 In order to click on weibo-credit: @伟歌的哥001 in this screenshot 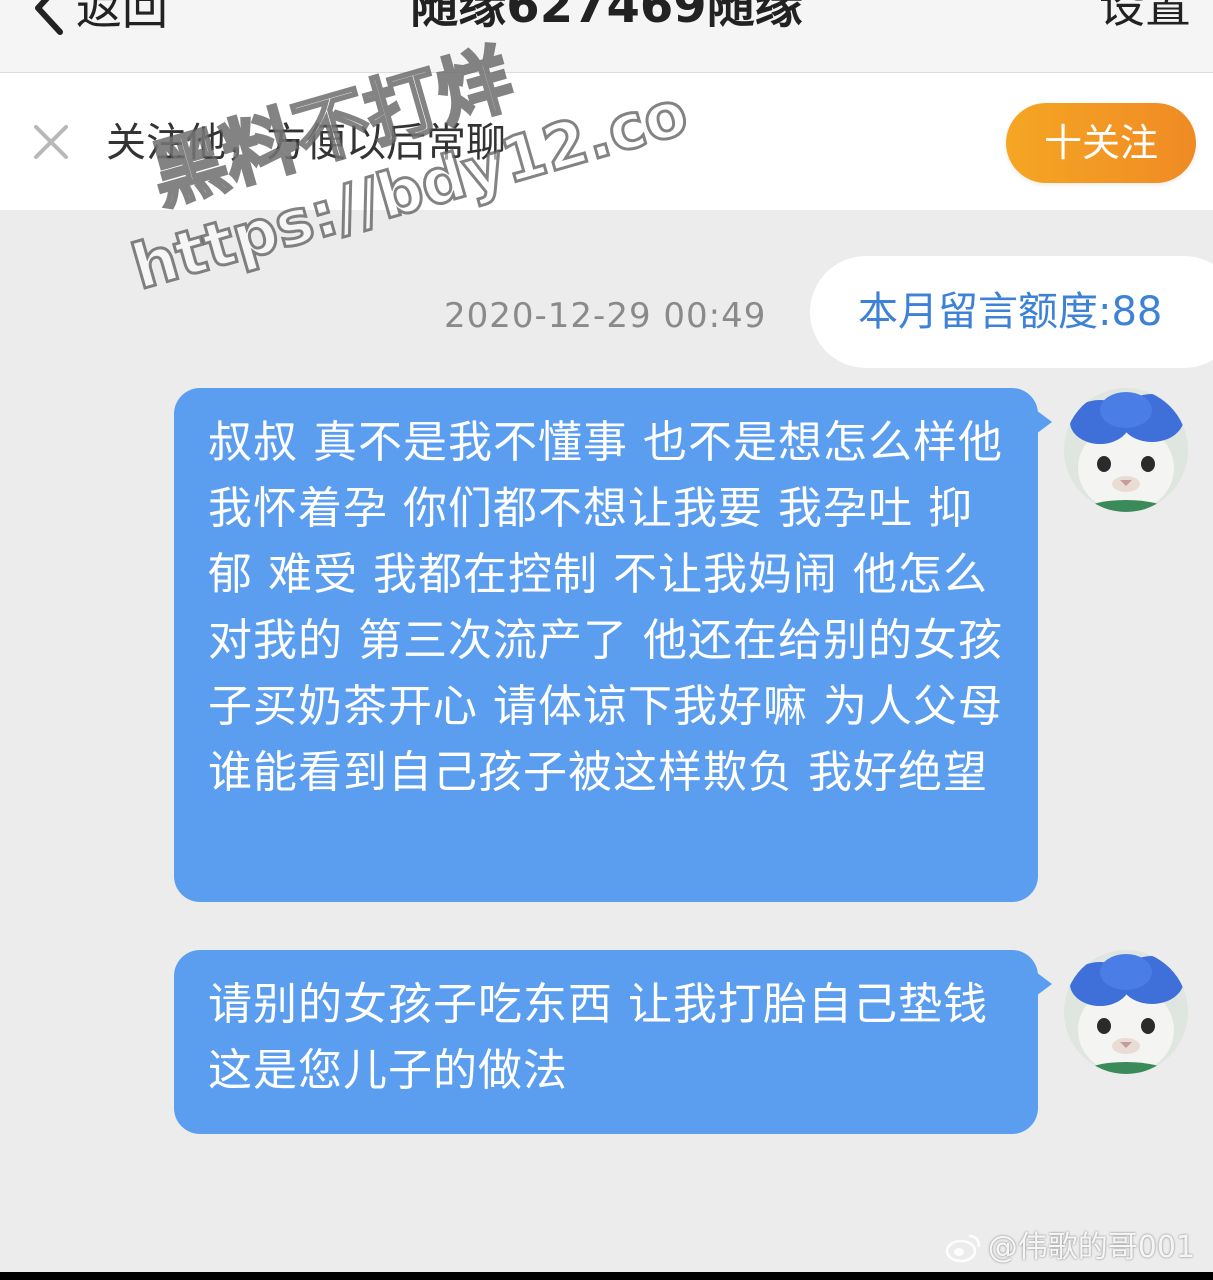, I will do `click(1069, 1248)`.